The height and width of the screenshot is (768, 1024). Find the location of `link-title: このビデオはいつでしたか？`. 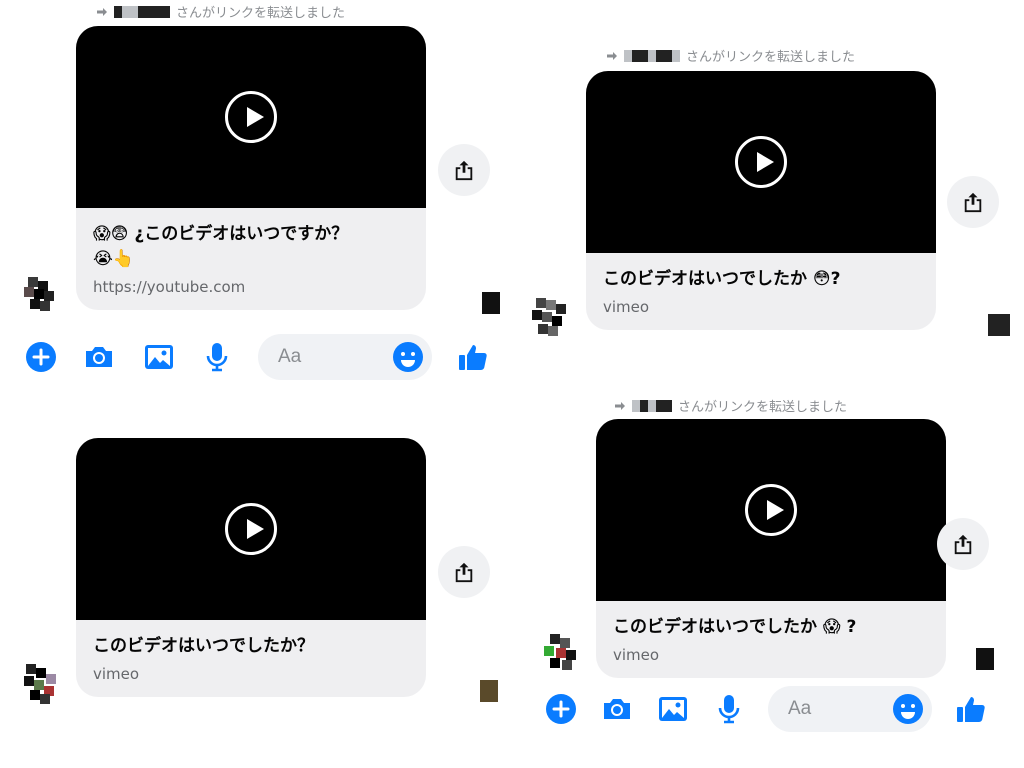

link-title: このビデオはいつでしたか？ is located at coordinates (203, 646).